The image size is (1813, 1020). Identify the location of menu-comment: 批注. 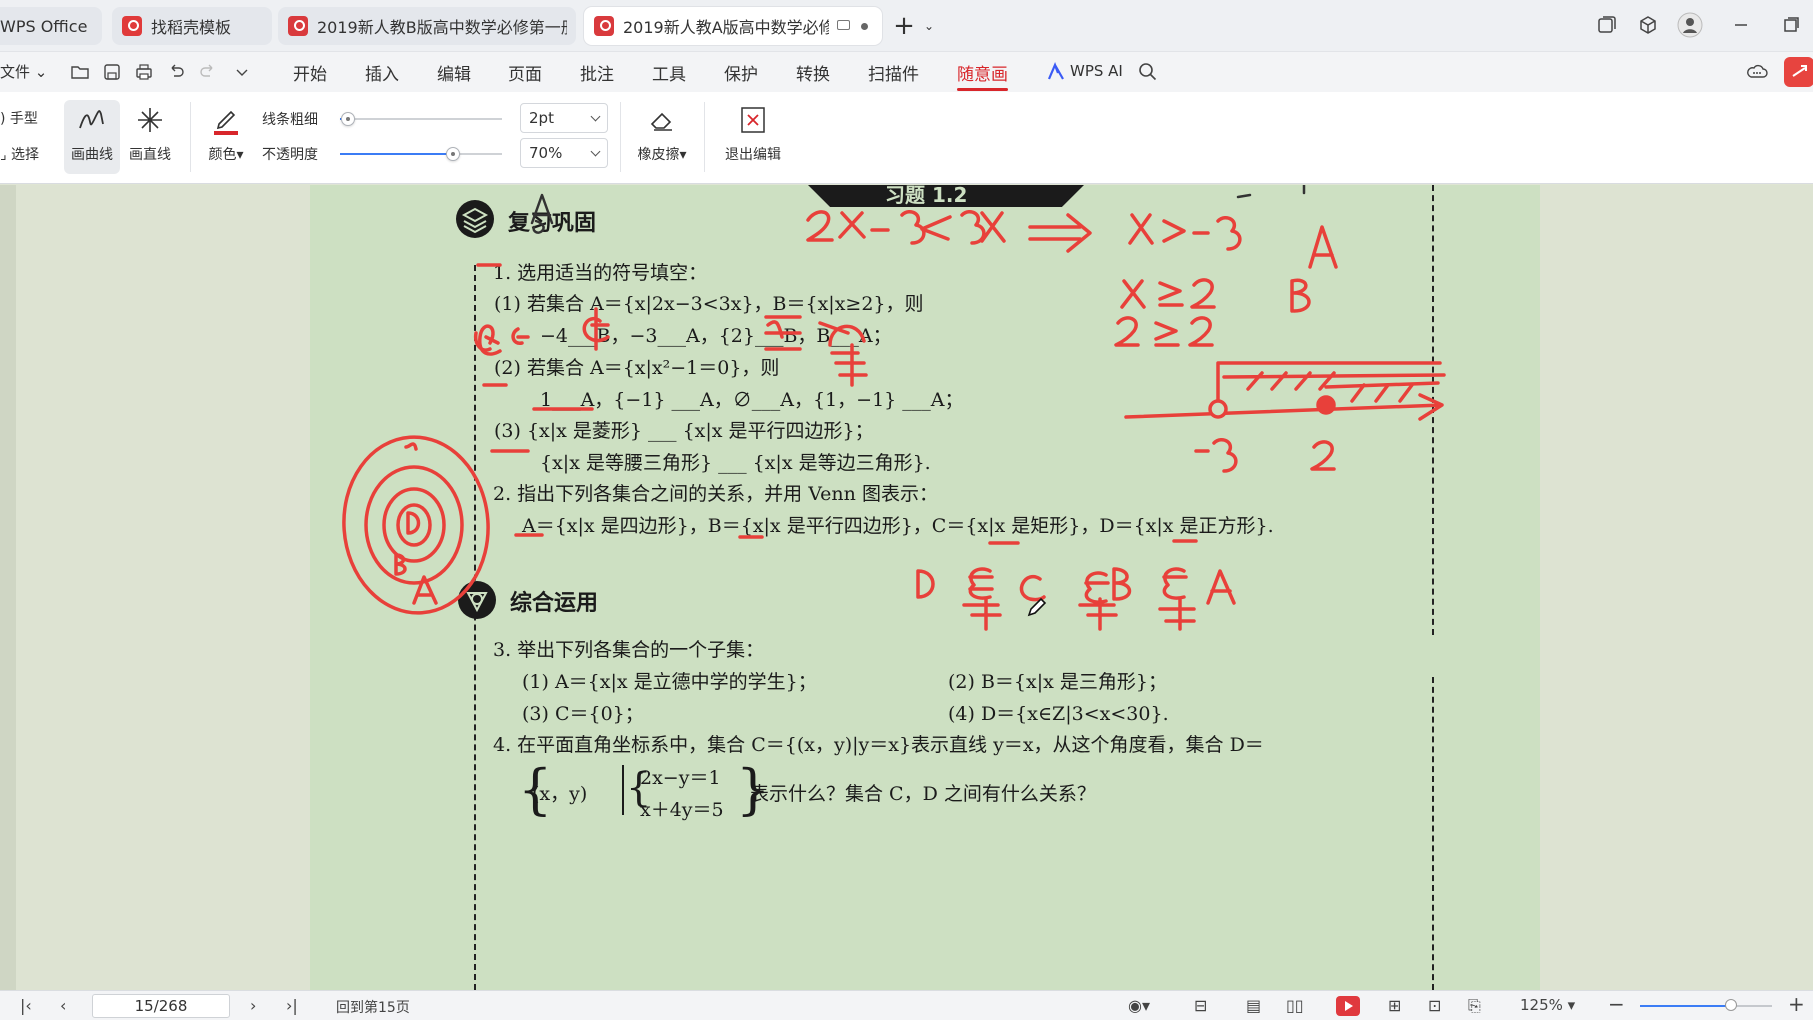
(597, 72).